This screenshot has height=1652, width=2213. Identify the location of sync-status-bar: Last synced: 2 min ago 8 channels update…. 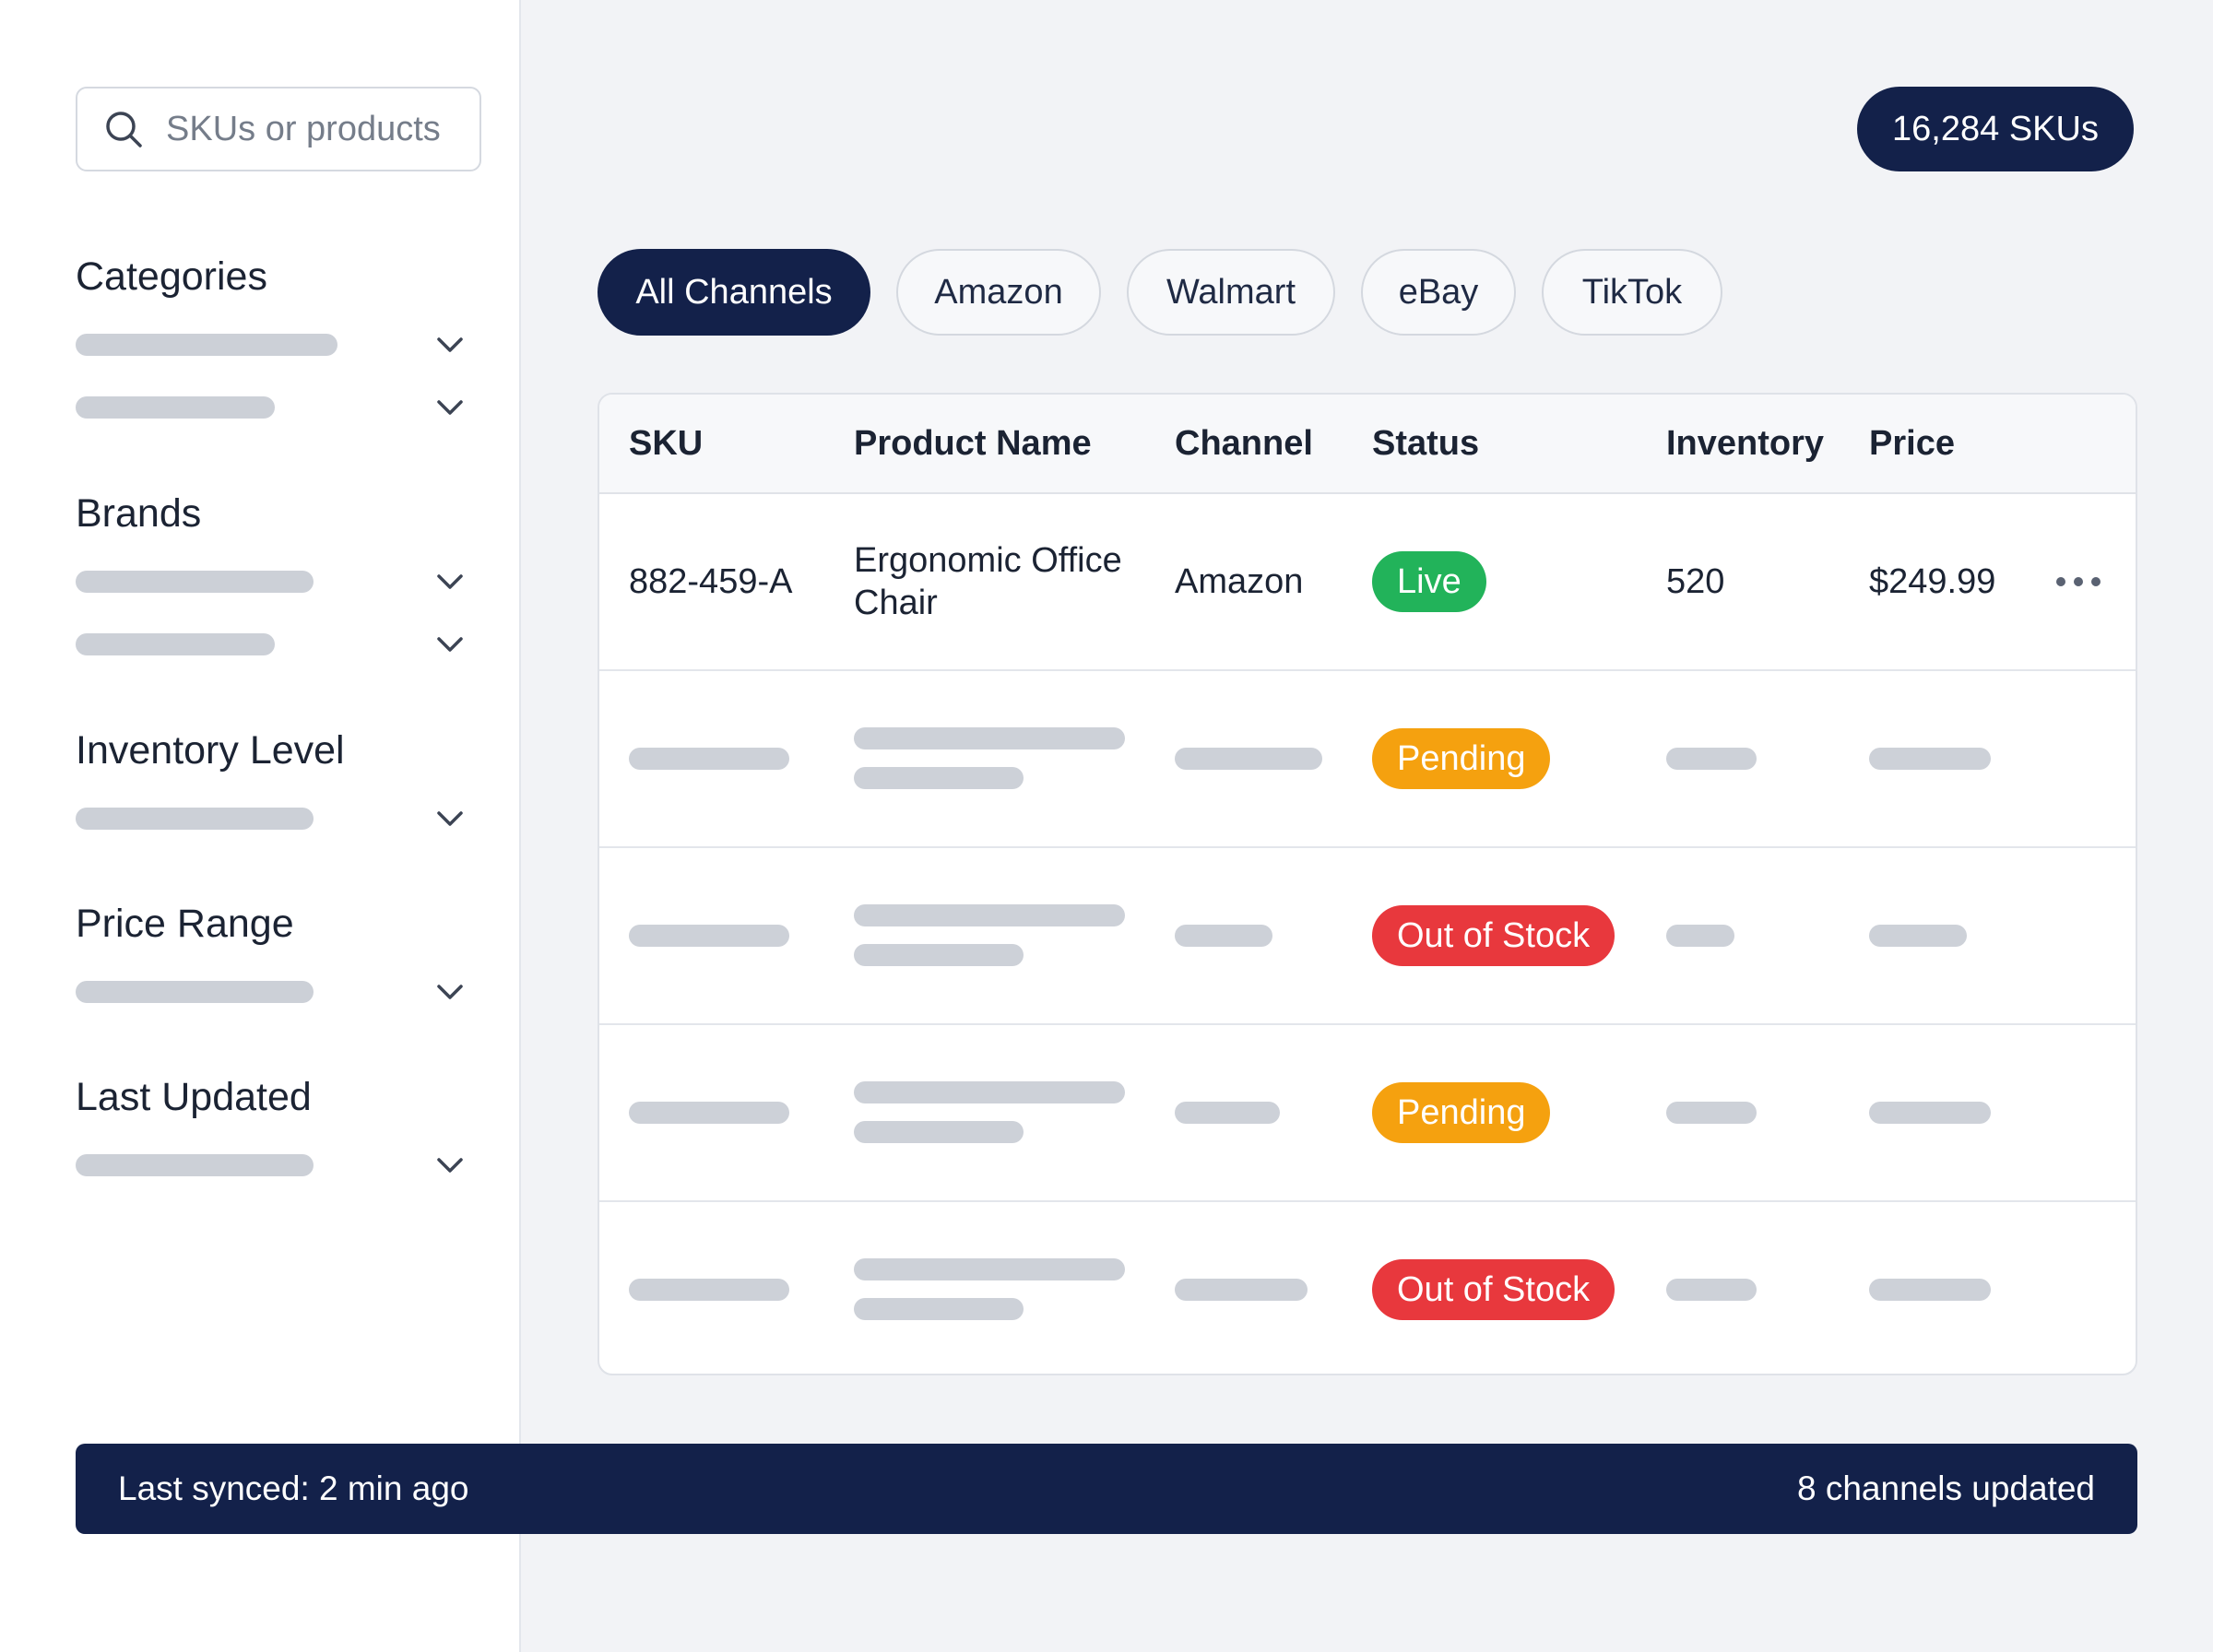
(1106, 1489).